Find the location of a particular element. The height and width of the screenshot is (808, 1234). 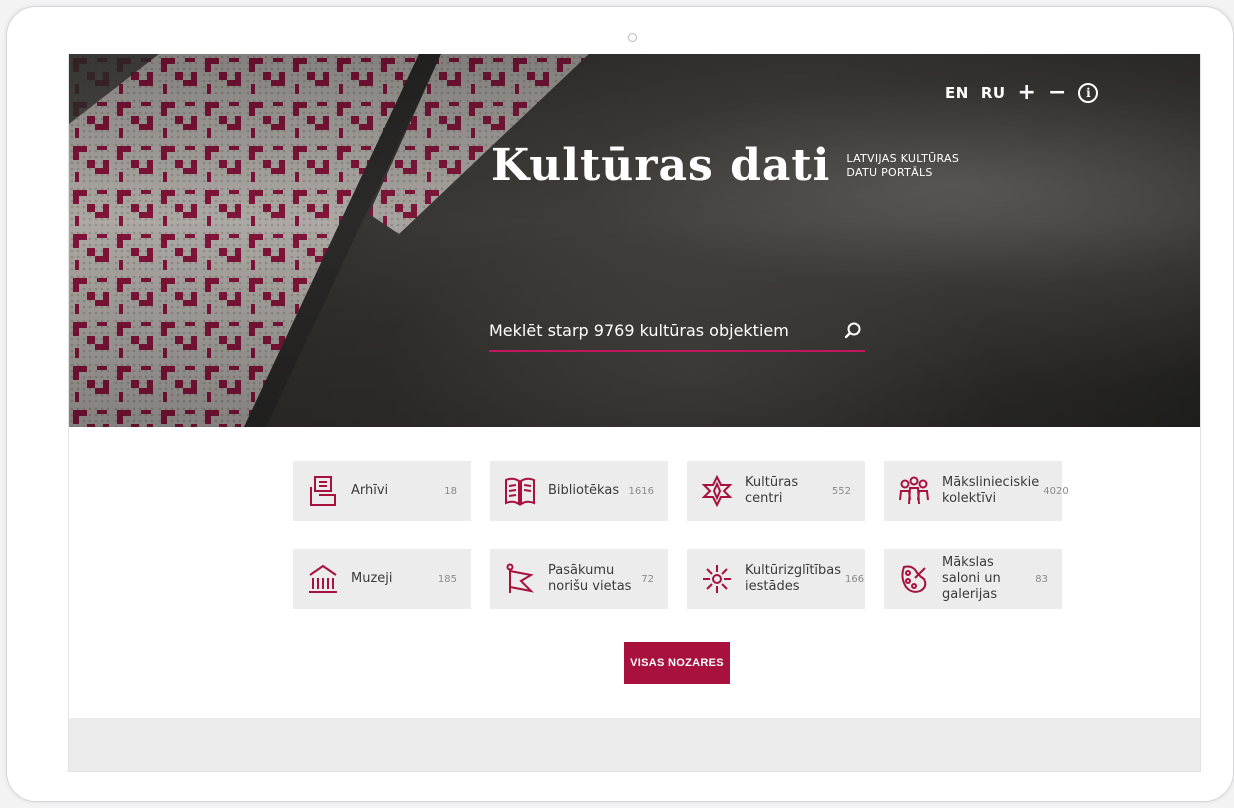

category-card-museums: Muzeji 185 is located at coordinates (382, 579).